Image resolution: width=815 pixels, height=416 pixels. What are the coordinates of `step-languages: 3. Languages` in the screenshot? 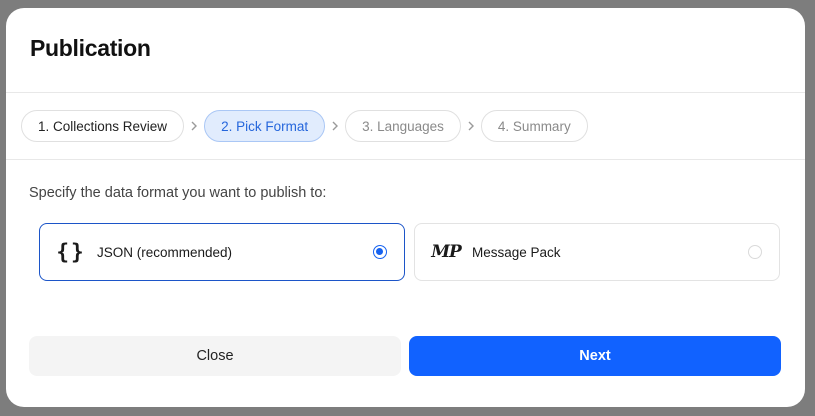 It's located at (403, 126).